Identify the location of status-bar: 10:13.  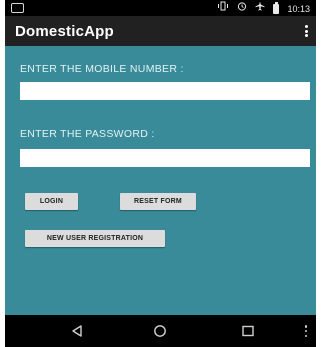
(160, 8).